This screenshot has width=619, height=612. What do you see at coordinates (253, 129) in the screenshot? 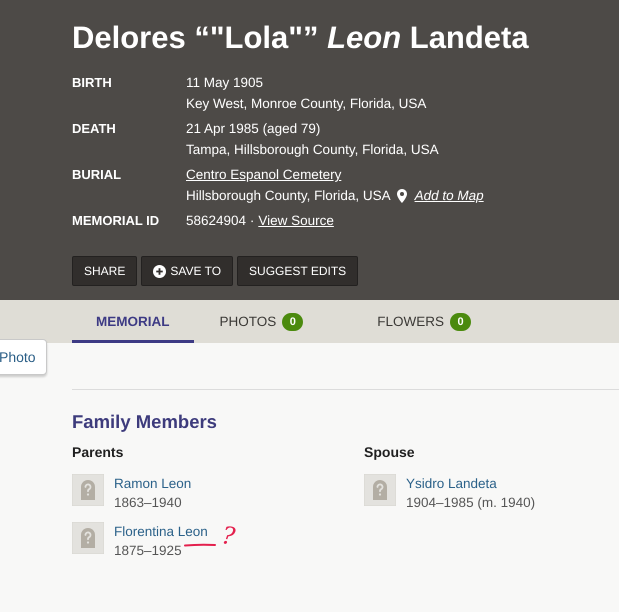
I see `fact-text: 21 Apr 1985 (aged 79)` at bounding box center [253, 129].